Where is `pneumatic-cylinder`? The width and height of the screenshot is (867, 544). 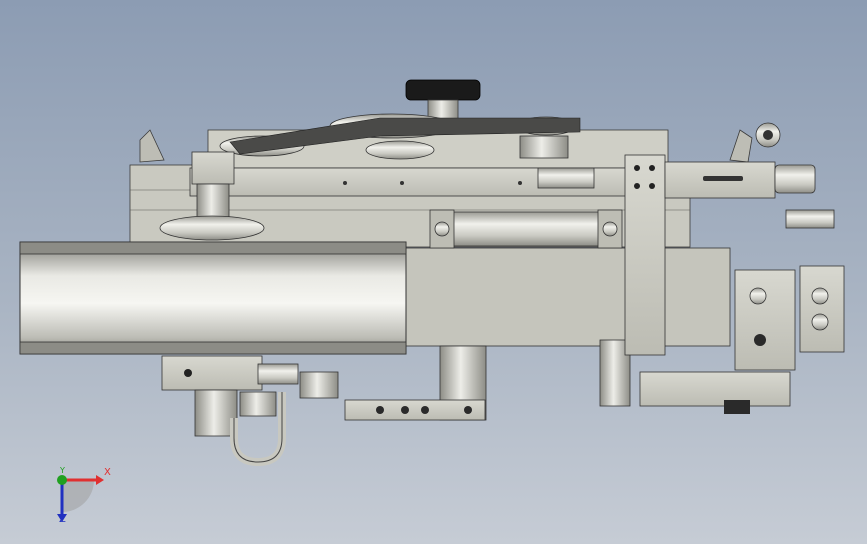
pneumatic-cylinder is located at coordinates (526, 229).